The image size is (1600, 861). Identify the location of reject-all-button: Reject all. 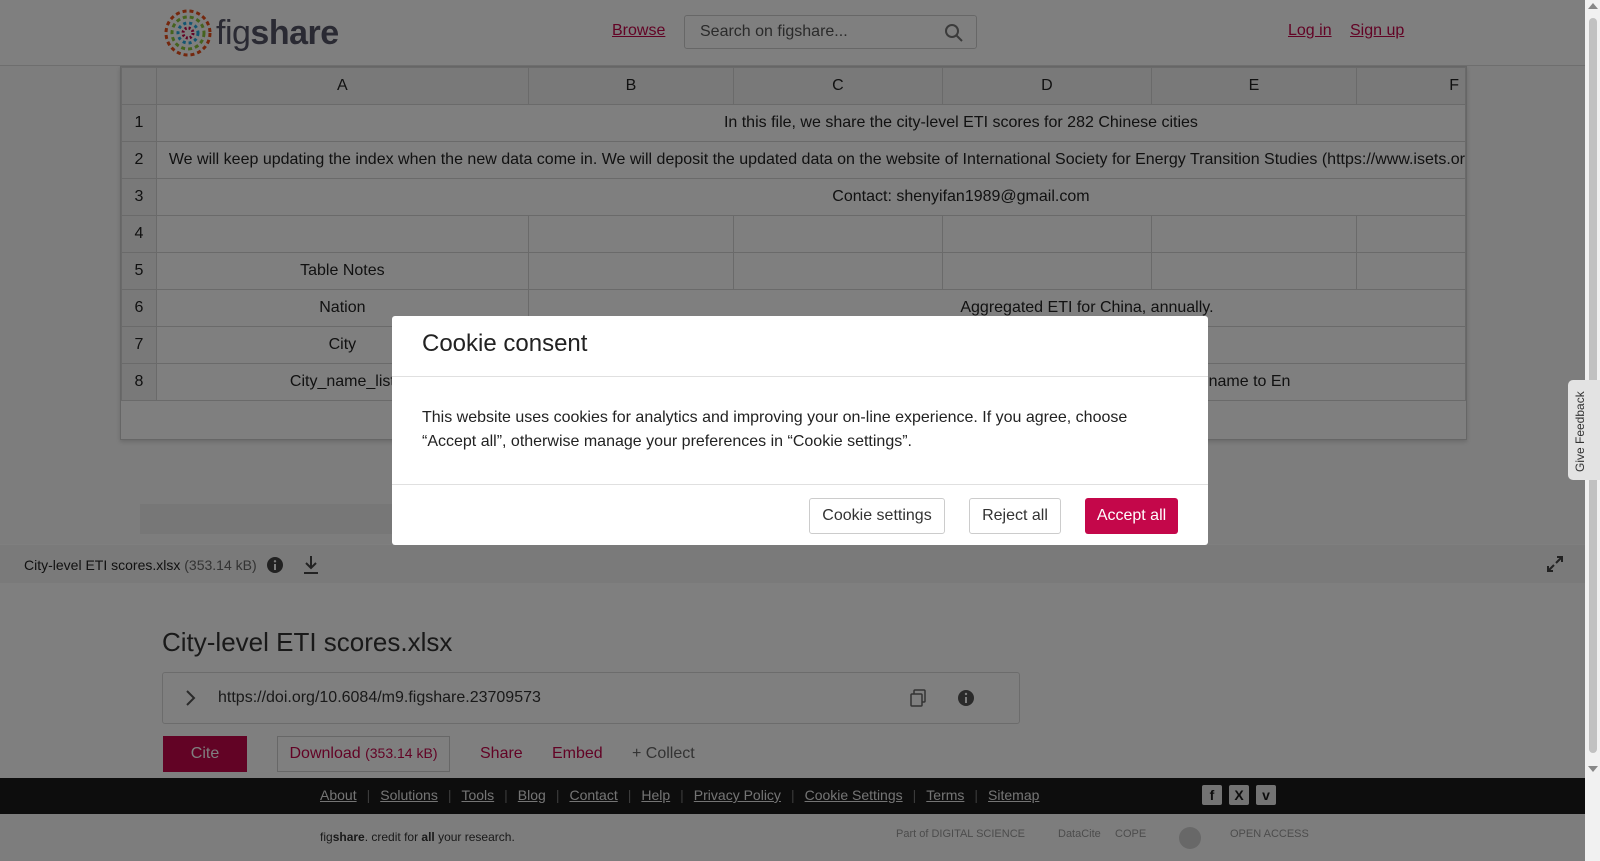
(1015, 516).